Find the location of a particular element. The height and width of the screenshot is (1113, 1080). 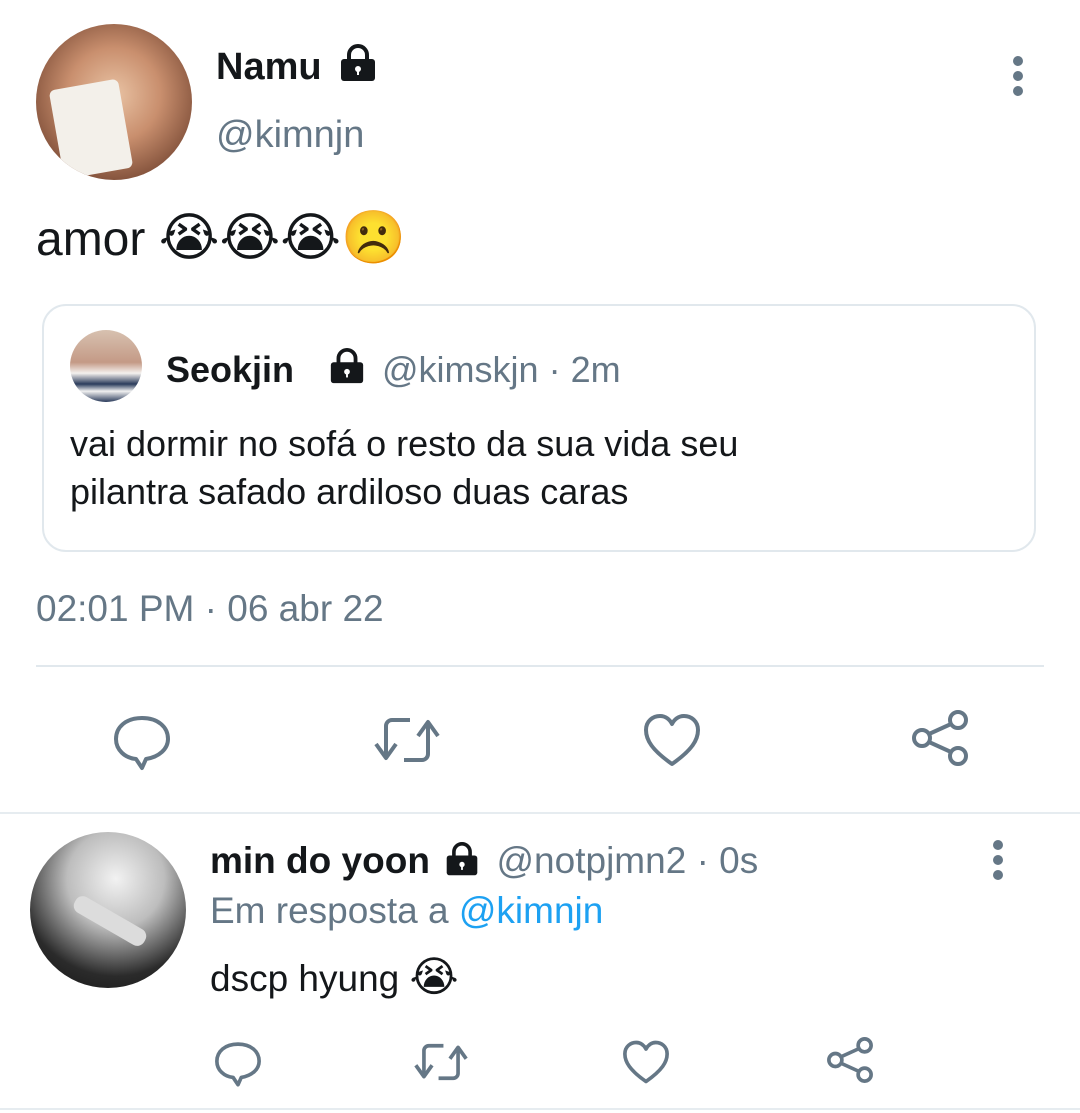

reply-text: dscp hyung 😭 is located at coordinates (334, 978).